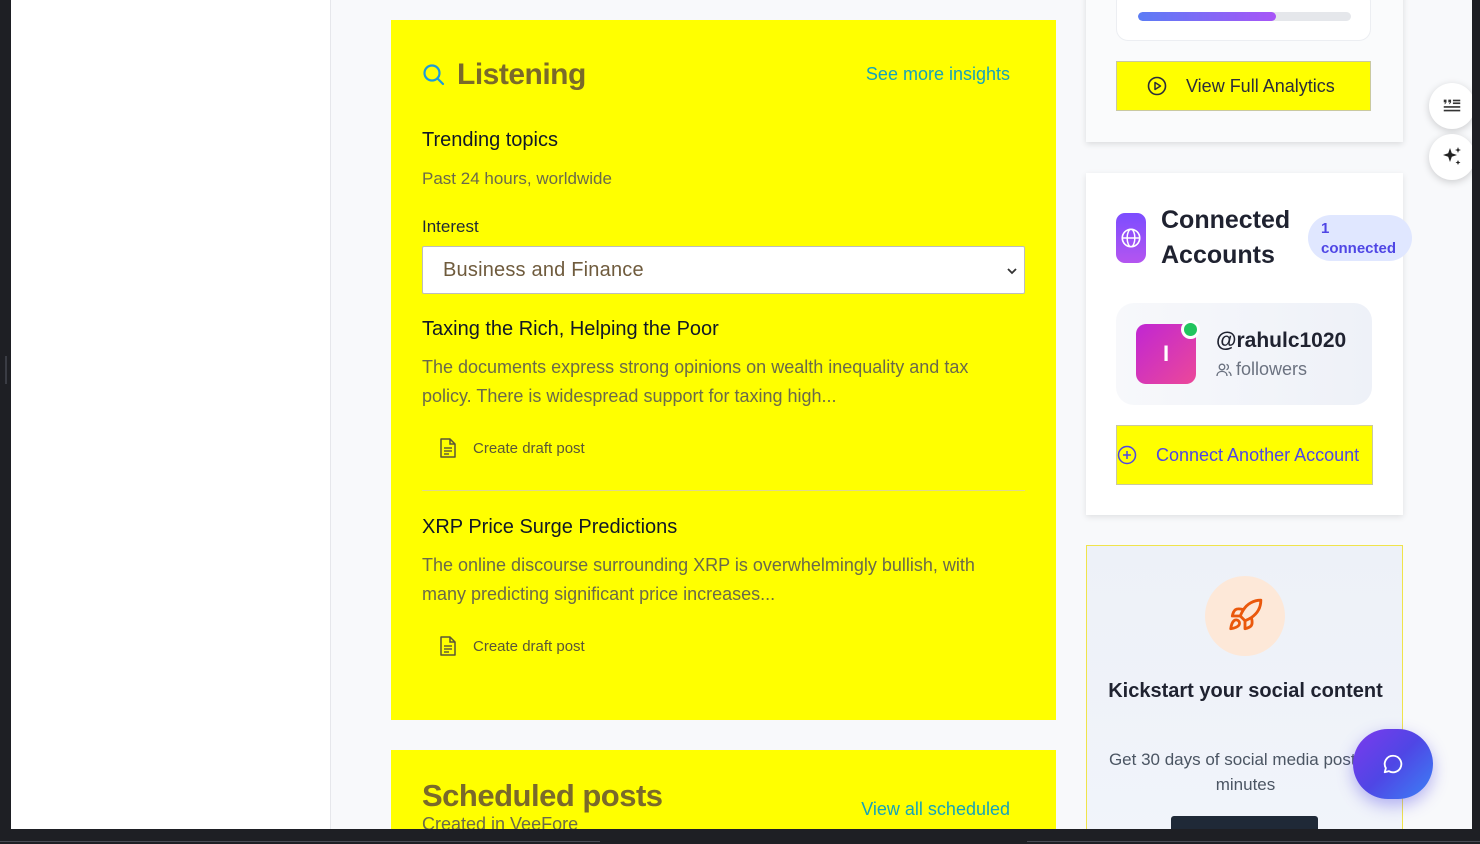 Image resolution: width=1480 pixels, height=844 pixels. I want to click on quote-list-icon, so click(1452, 105).